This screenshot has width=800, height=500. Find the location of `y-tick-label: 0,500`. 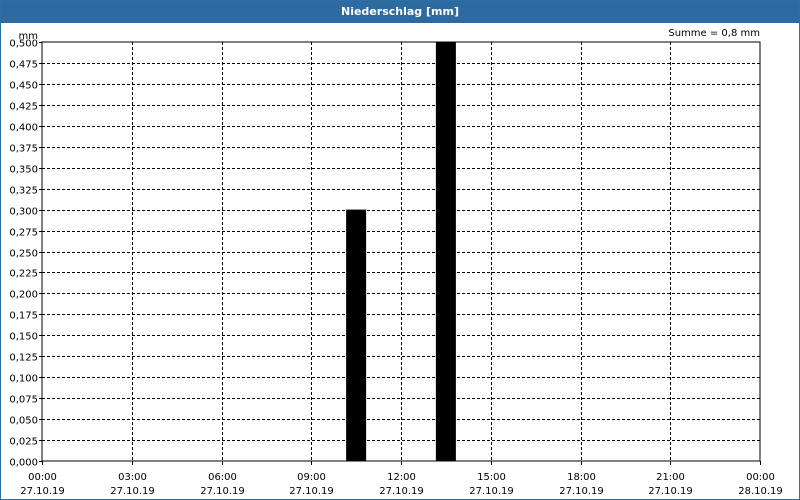

y-tick-label: 0,500 is located at coordinates (23, 44).